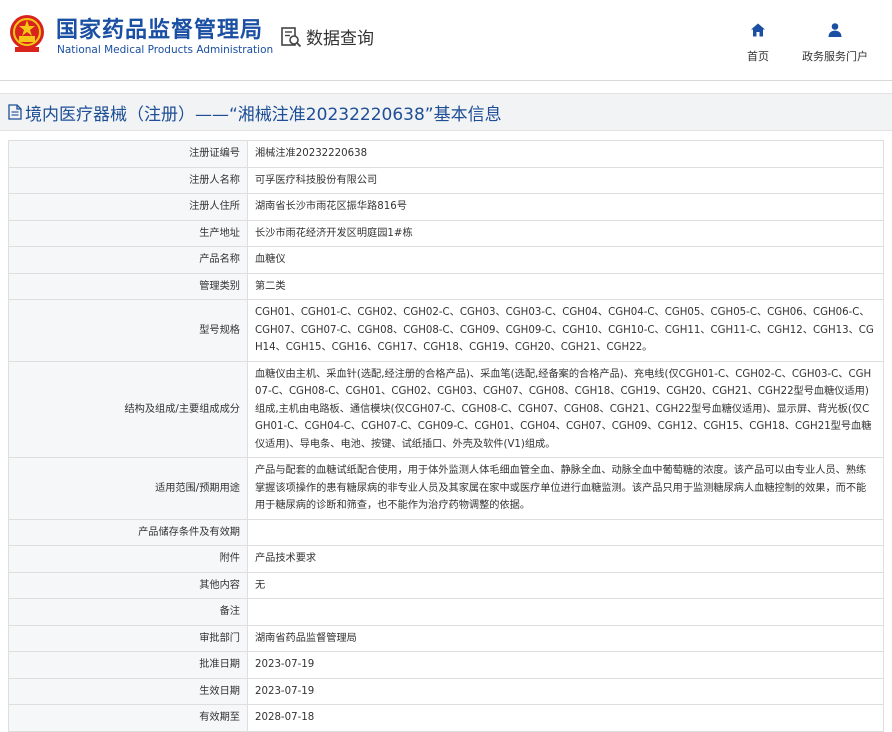  What do you see at coordinates (128, 286) in the screenshot?
I see `field-label: 管理类别` at bounding box center [128, 286].